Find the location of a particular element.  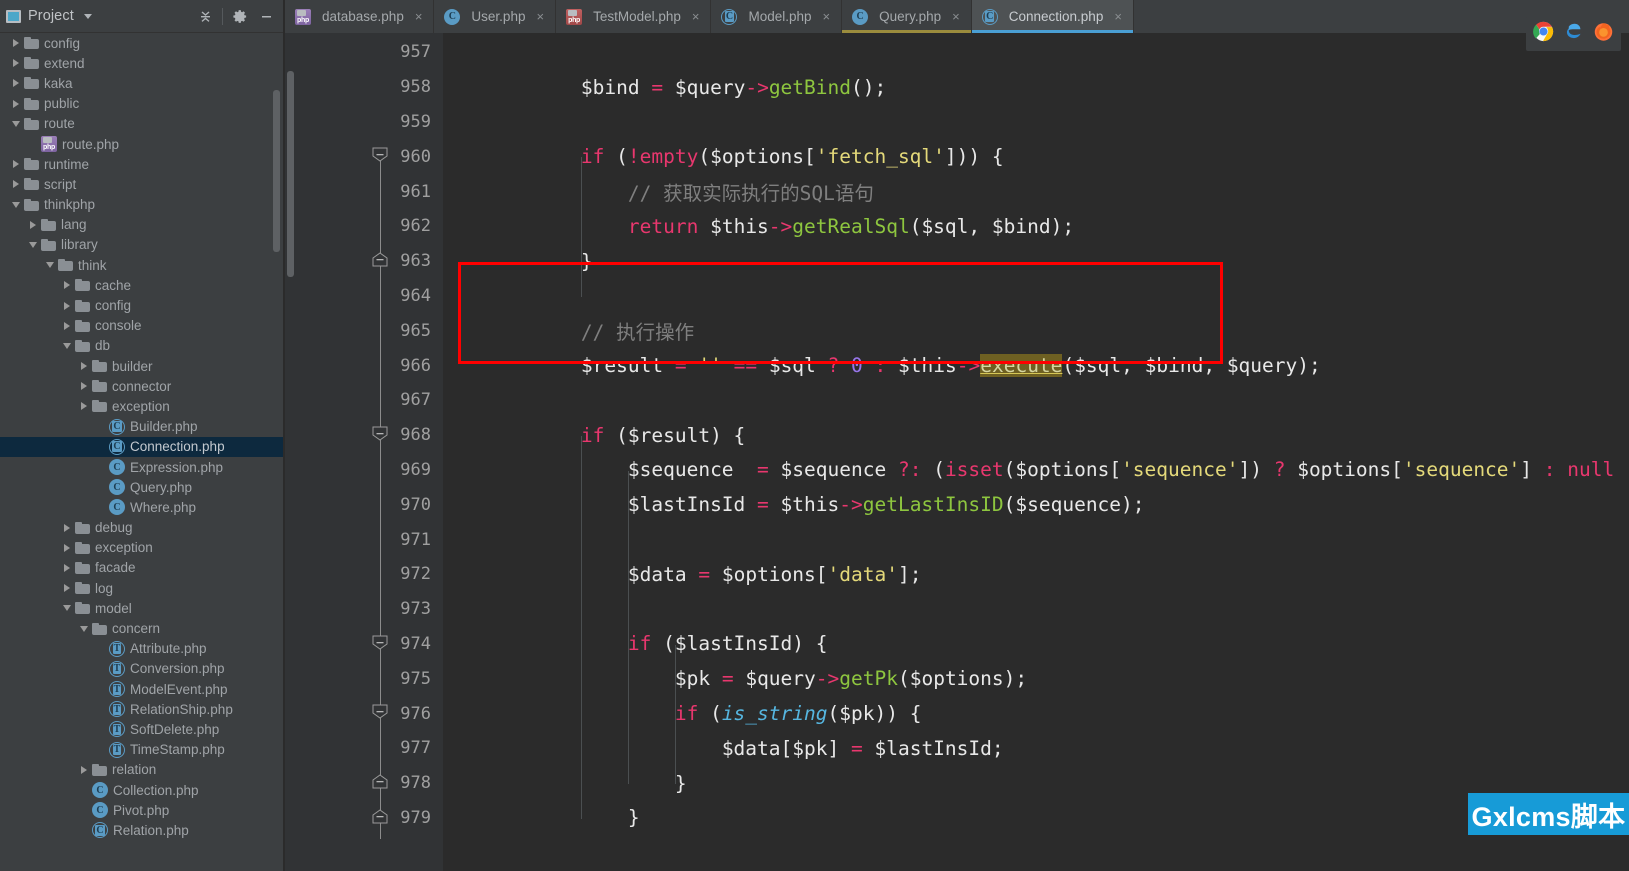

editor-tab: C Model.php × is located at coordinates (777, 16).